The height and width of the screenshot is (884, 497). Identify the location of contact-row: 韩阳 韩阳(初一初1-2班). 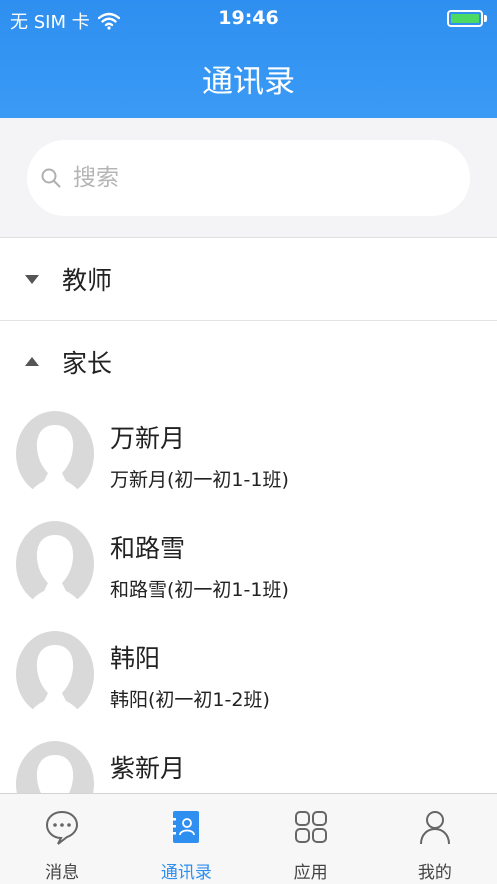
(248, 678).